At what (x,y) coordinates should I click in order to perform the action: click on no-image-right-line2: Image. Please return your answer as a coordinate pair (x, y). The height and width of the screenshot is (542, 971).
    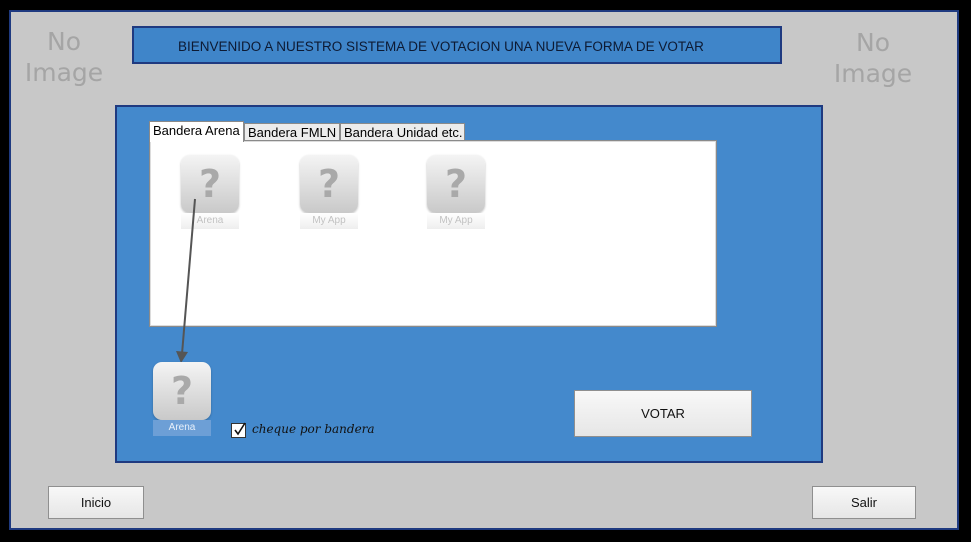
    Looking at the image, I should click on (873, 73).